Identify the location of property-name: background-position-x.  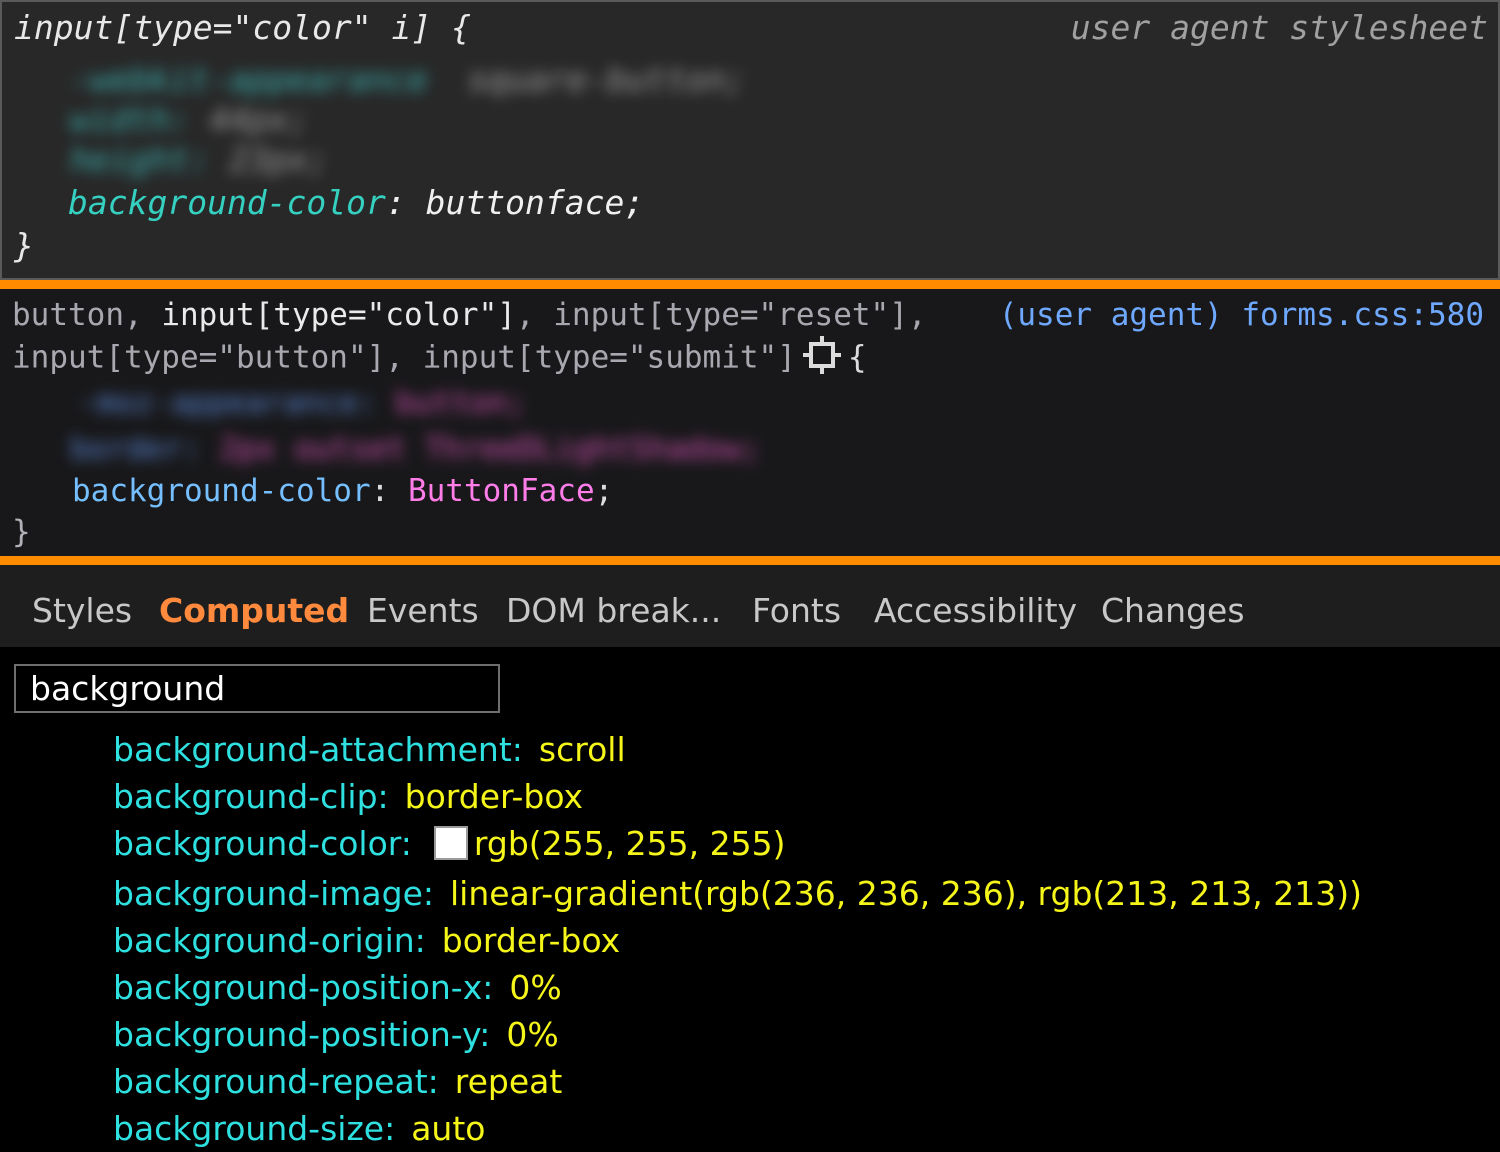
(298, 987).